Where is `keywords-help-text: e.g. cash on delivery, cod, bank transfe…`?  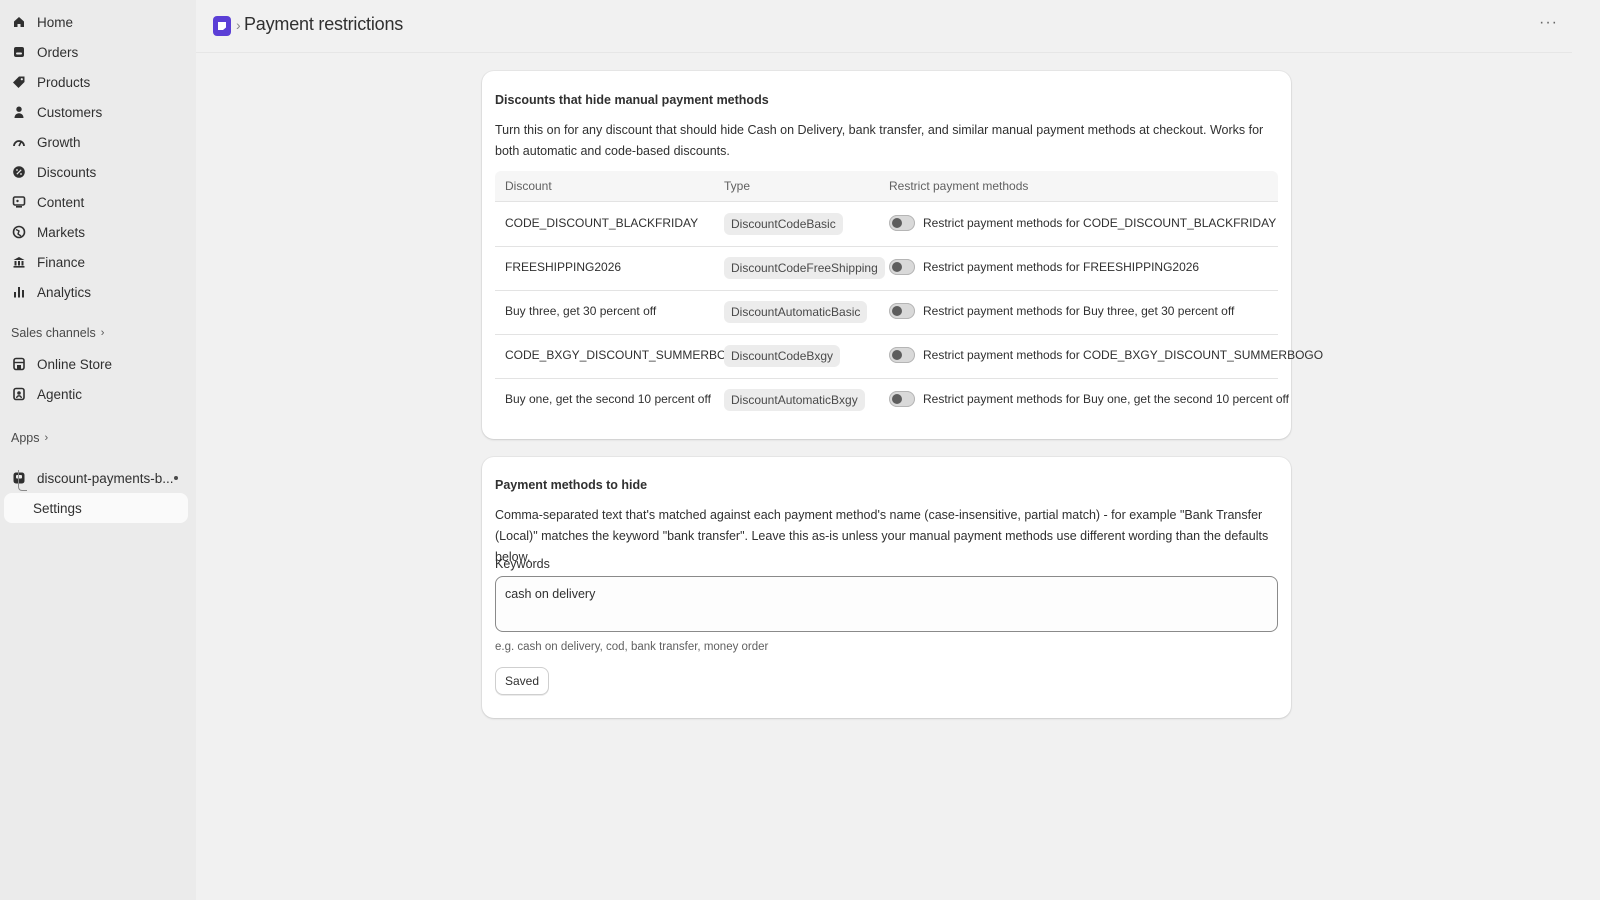
keywords-help-text: e.g. cash on delivery, cod, bank transfe… is located at coordinates (632, 647).